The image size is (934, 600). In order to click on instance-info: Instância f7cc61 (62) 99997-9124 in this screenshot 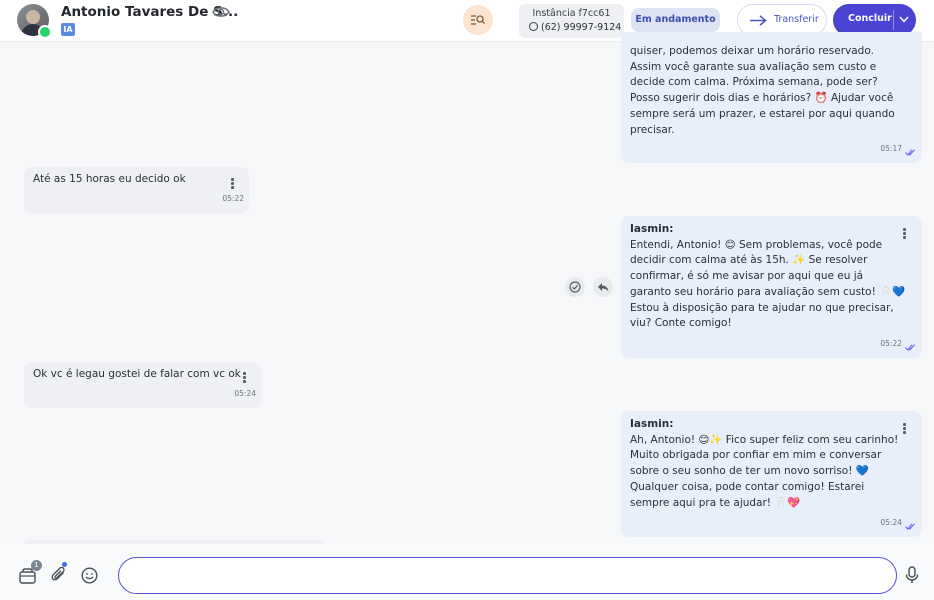, I will do `click(571, 21)`.